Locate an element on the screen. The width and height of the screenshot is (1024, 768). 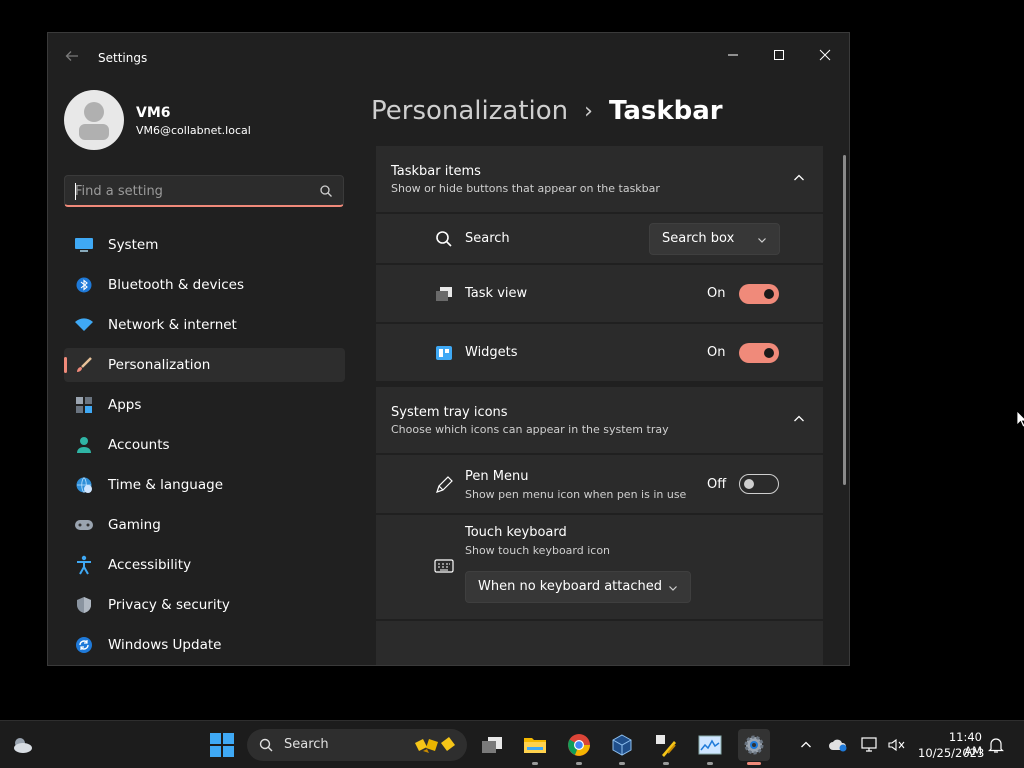
gear-icon is located at coordinates (754, 745).